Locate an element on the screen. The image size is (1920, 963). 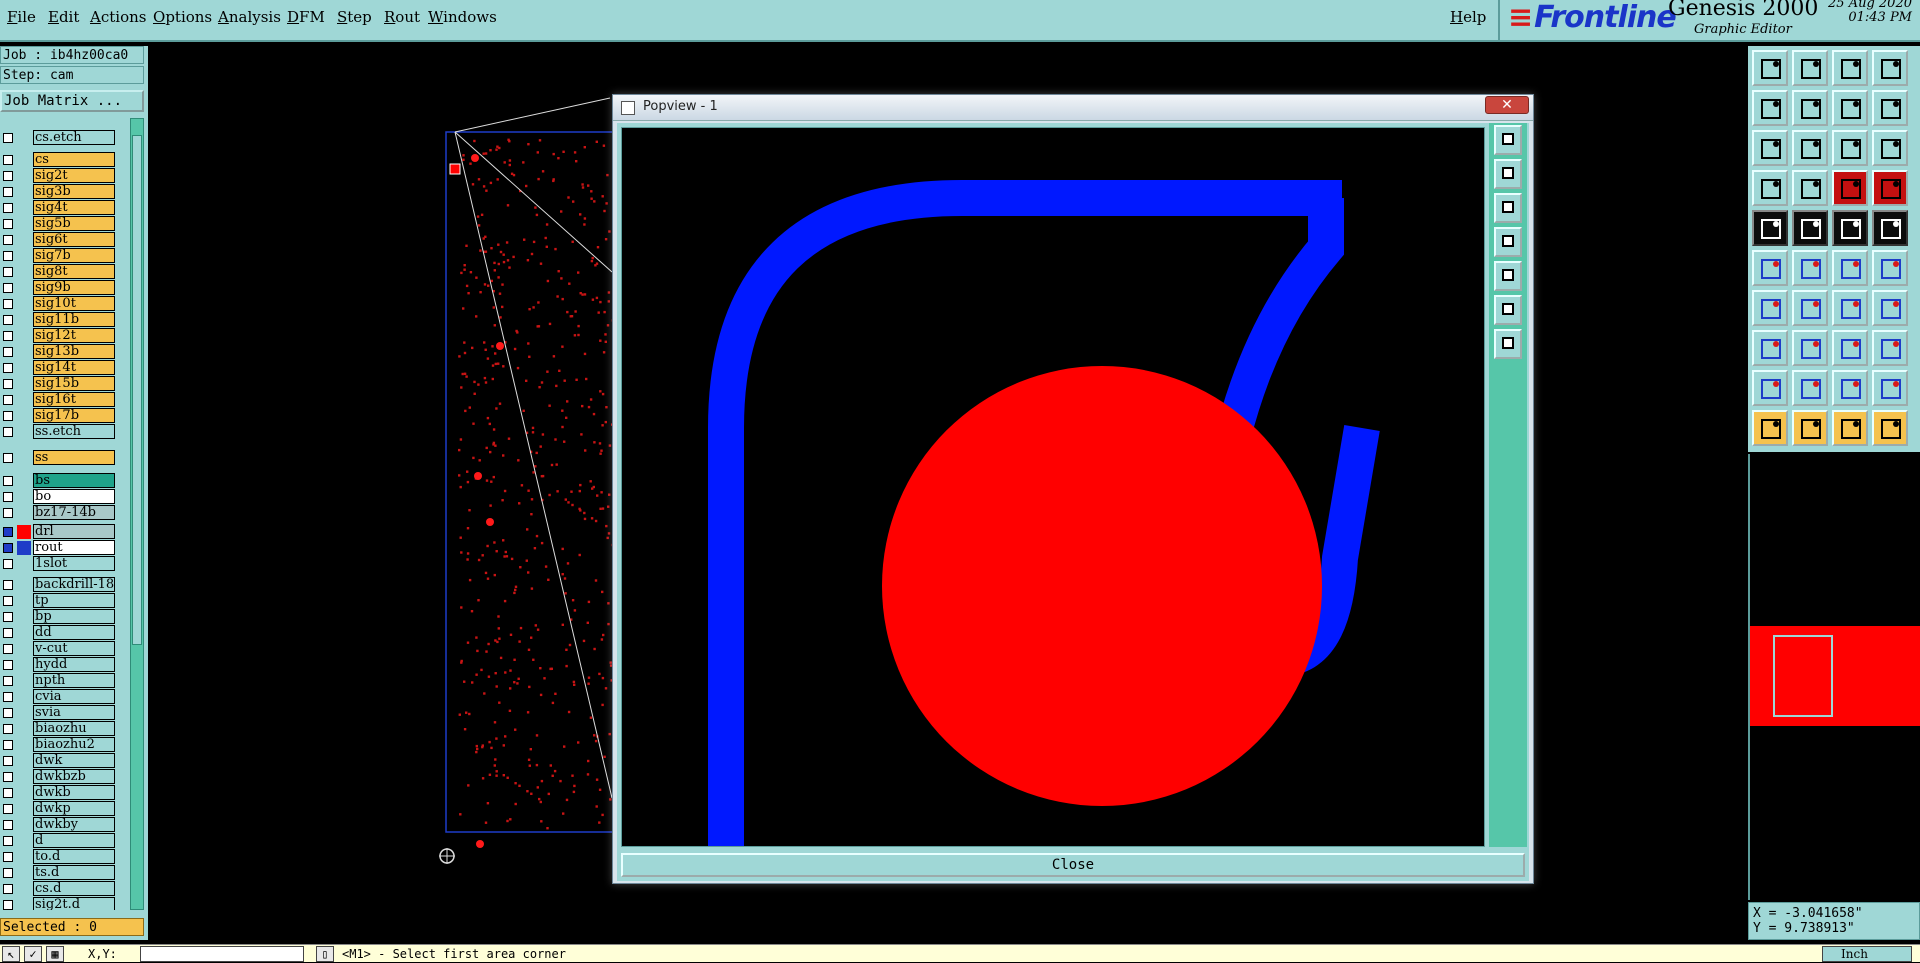
layer-row: bs is located at coordinates (64, 480).